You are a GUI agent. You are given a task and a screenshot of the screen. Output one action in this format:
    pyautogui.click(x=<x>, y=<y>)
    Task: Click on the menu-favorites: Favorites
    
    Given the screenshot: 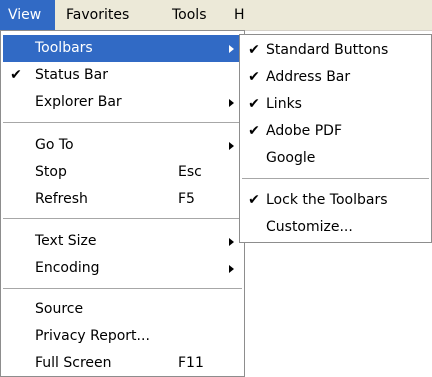 What is the action you would take?
    pyautogui.click(x=97, y=15)
    